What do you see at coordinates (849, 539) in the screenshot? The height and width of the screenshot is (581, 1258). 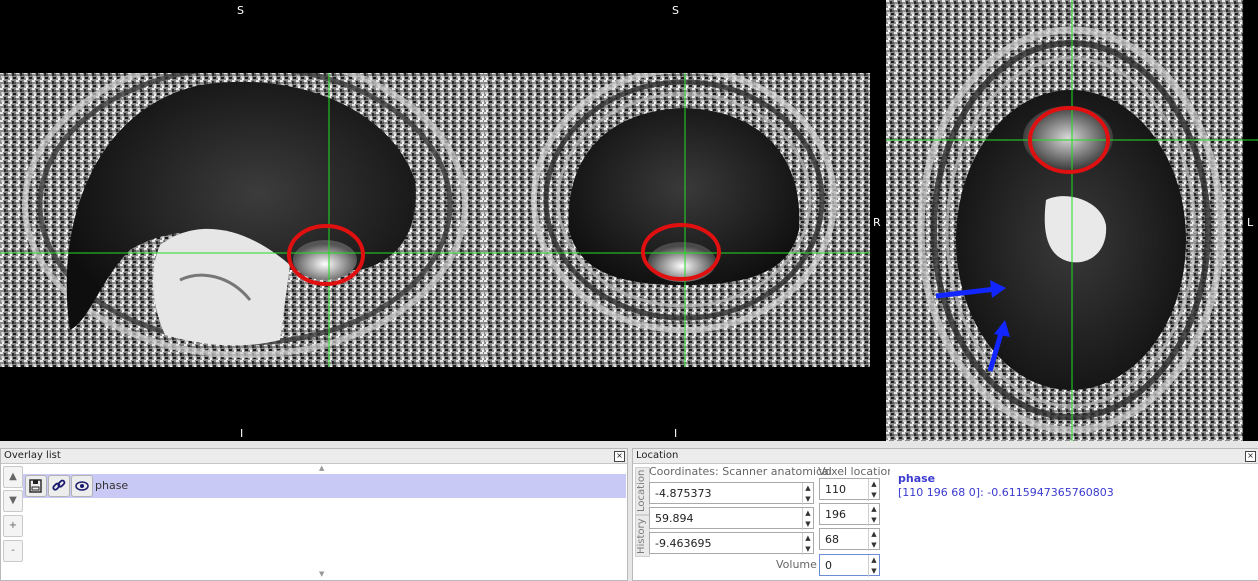 I see `voxel-z-field: 68 ▲ ▼` at bounding box center [849, 539].